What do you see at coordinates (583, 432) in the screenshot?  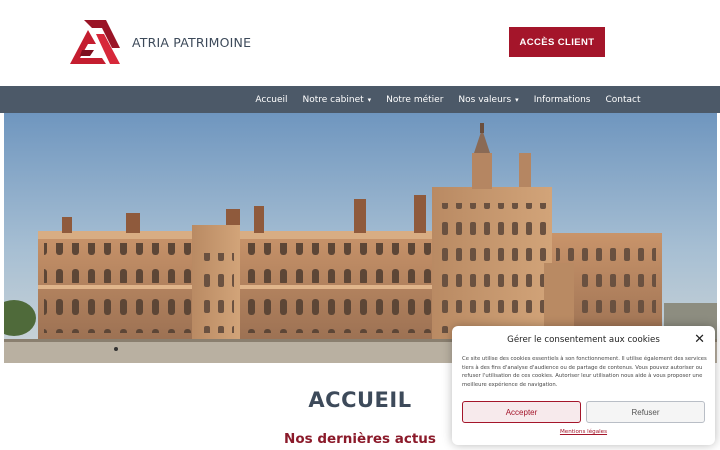 I see `legal-notice-link: Mentions légales` at bounding box center [583, 432].